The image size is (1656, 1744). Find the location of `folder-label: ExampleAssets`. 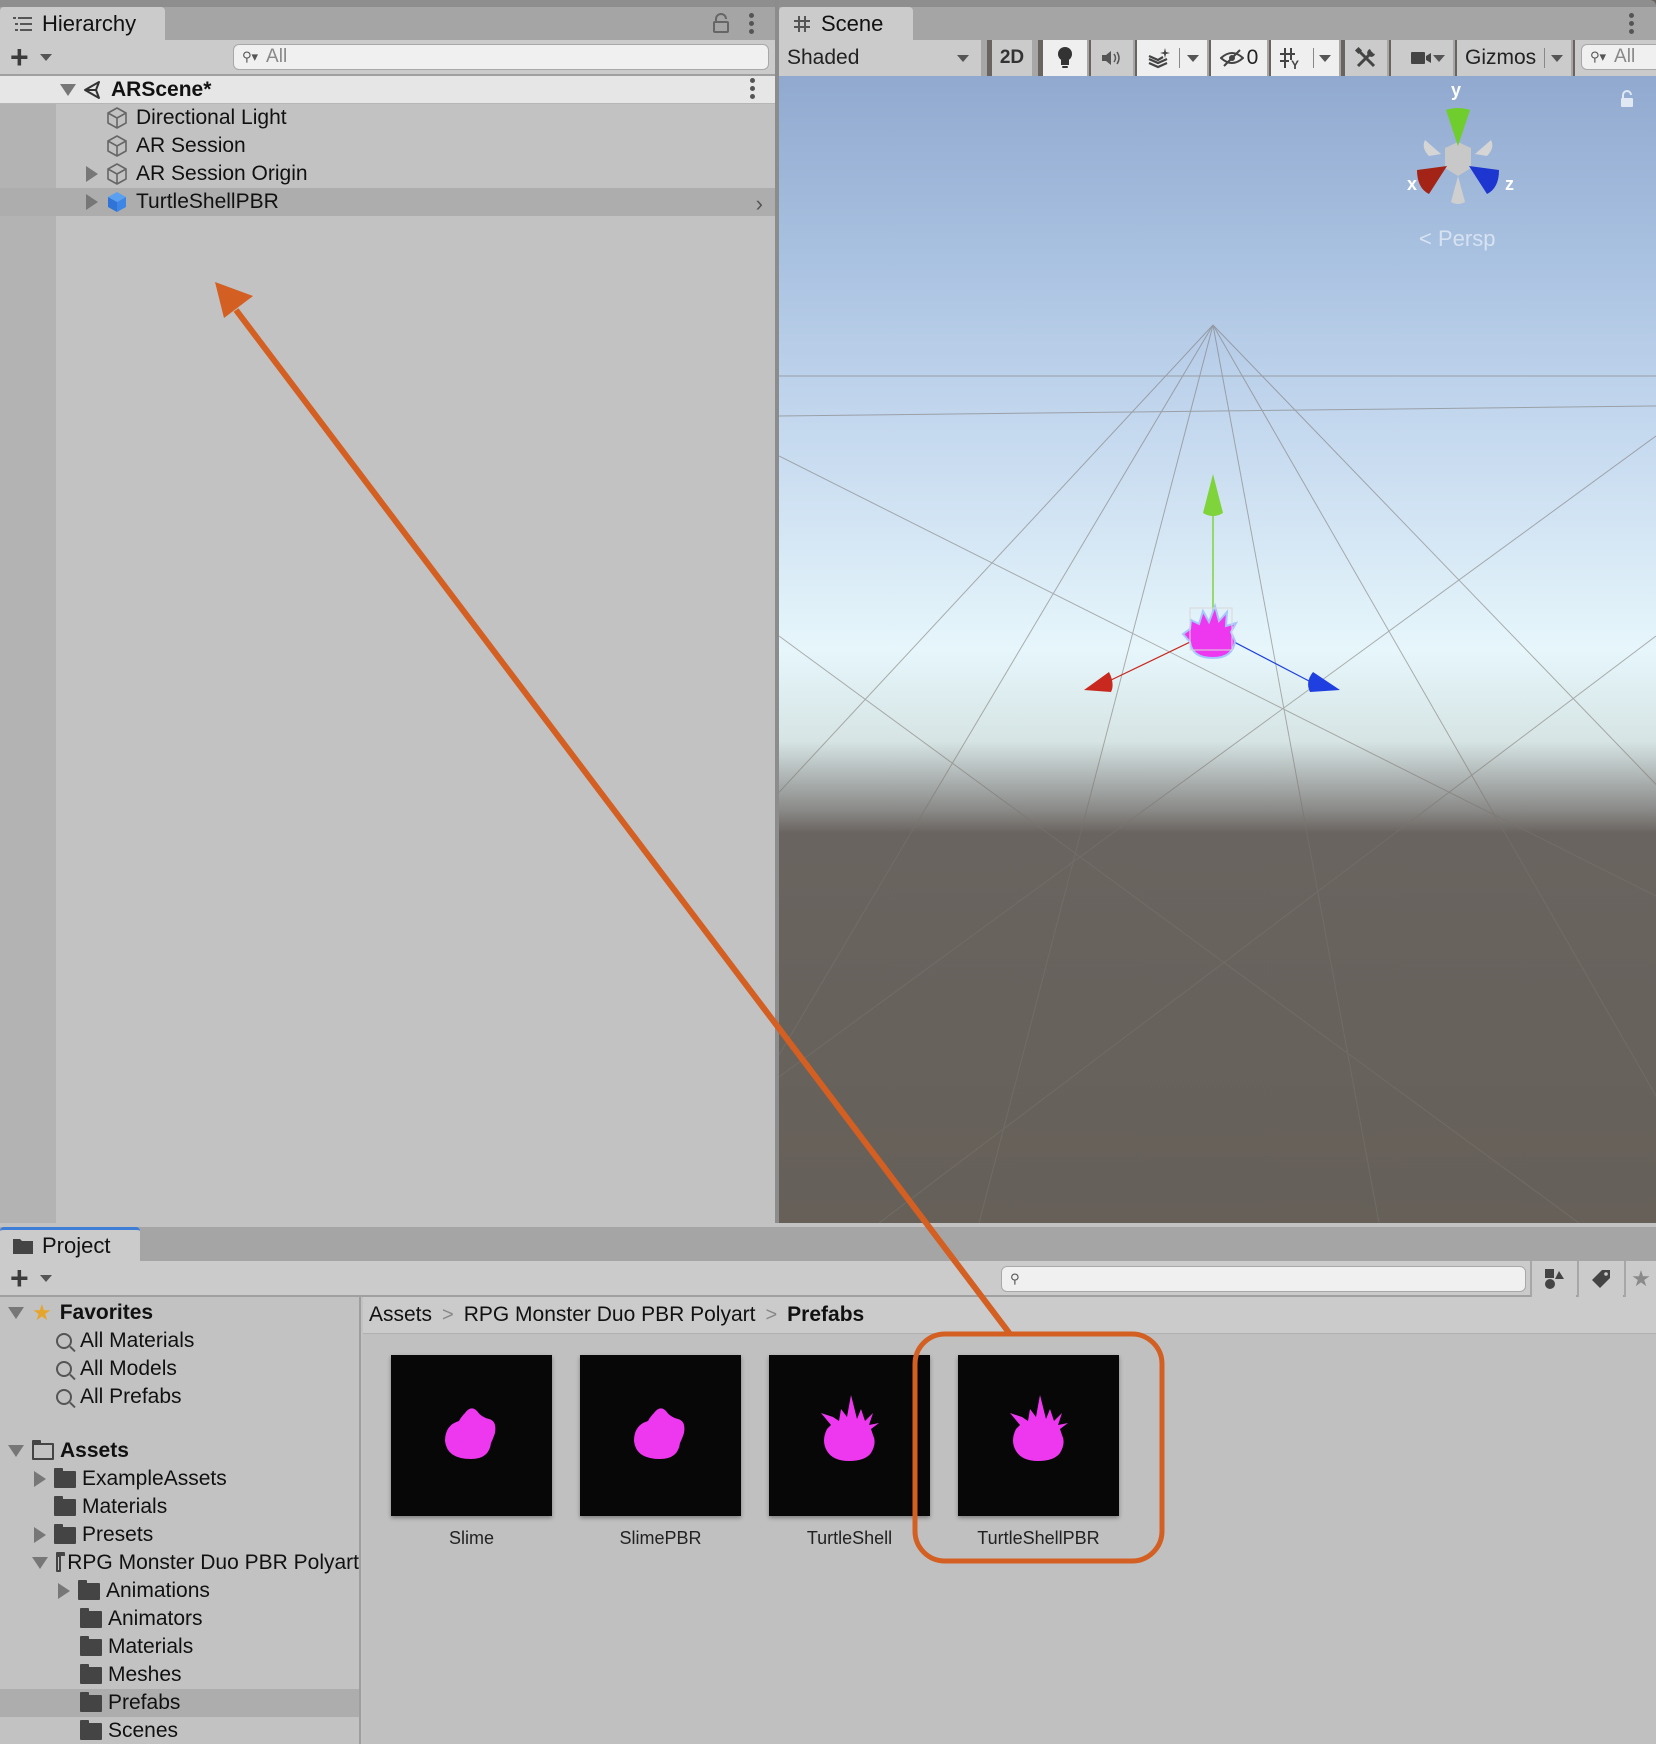

folder-label: ExampleAssets is located at coordinates (154, 1478).